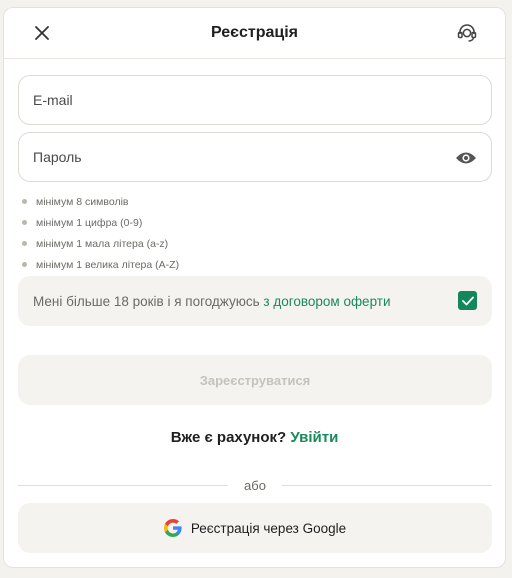 The height and width of the screenshot is (578, 512). What do you see at coordinates (82, 201) in the screenshot?
I see `password-rule-text: мінімум 8 символів` at bounding box center [82, 201].